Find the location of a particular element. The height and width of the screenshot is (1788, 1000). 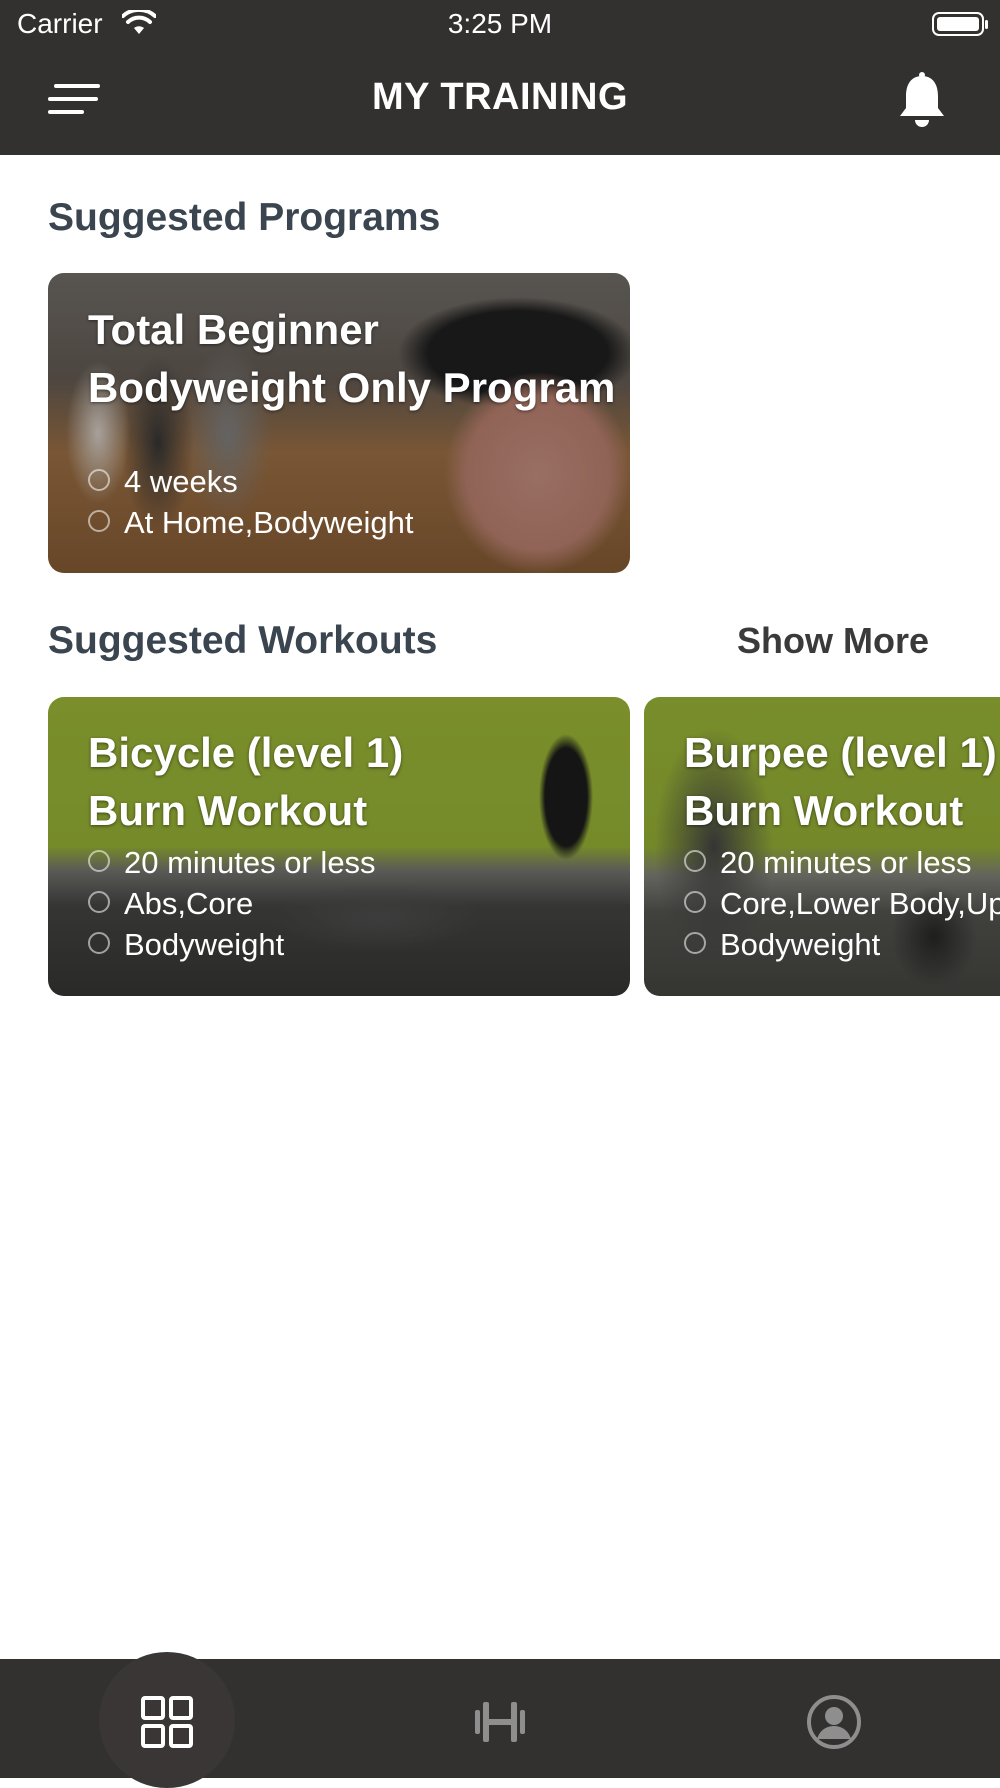

dumbbell-icon is located at coordinates (500, 1722).